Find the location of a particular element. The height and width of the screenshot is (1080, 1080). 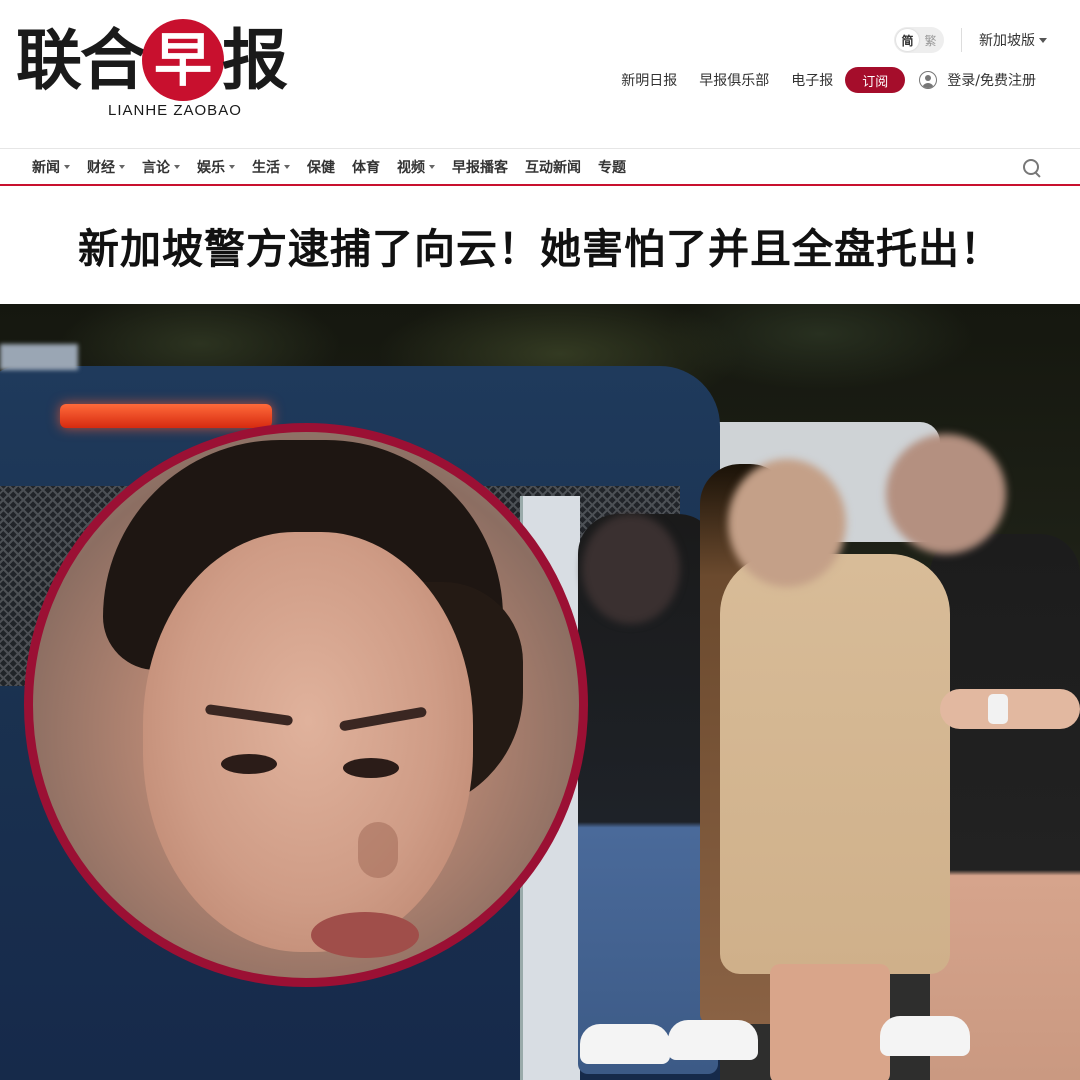

header-links: 新明日报 早报俱乐部 电子报 订阅 登录/免费注册 is located at coordinates (817, 80).